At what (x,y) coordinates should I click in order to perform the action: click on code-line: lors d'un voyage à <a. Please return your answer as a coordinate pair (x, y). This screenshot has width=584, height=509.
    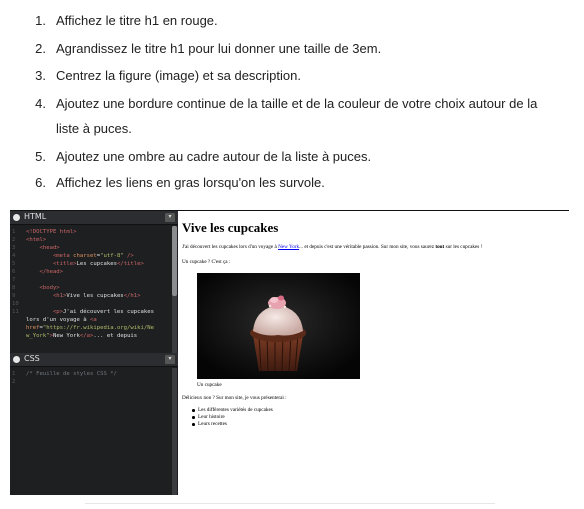
    Looking at the image, I should click on (90, 320).